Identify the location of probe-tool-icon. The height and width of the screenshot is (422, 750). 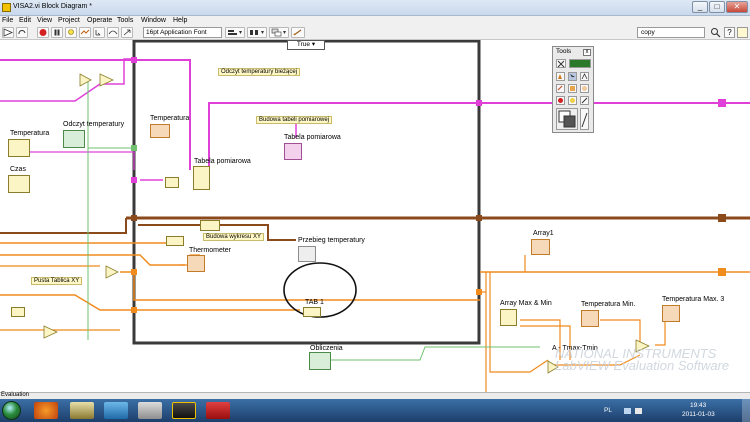
(572, 100).